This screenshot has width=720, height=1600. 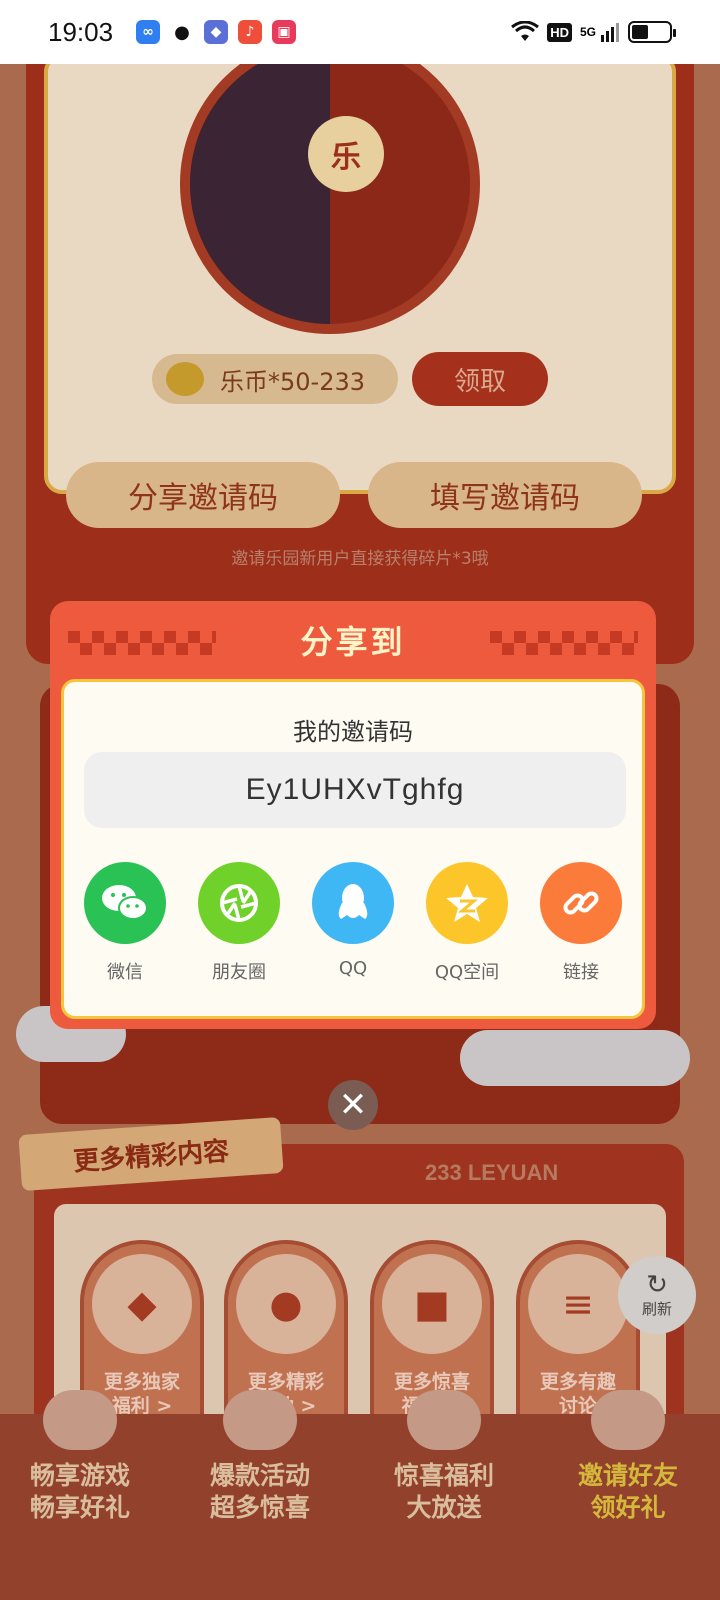 I want to click on share-targets: 微信 朋友圈 QQ QQ空间 链接, so click(x=353, y=923).